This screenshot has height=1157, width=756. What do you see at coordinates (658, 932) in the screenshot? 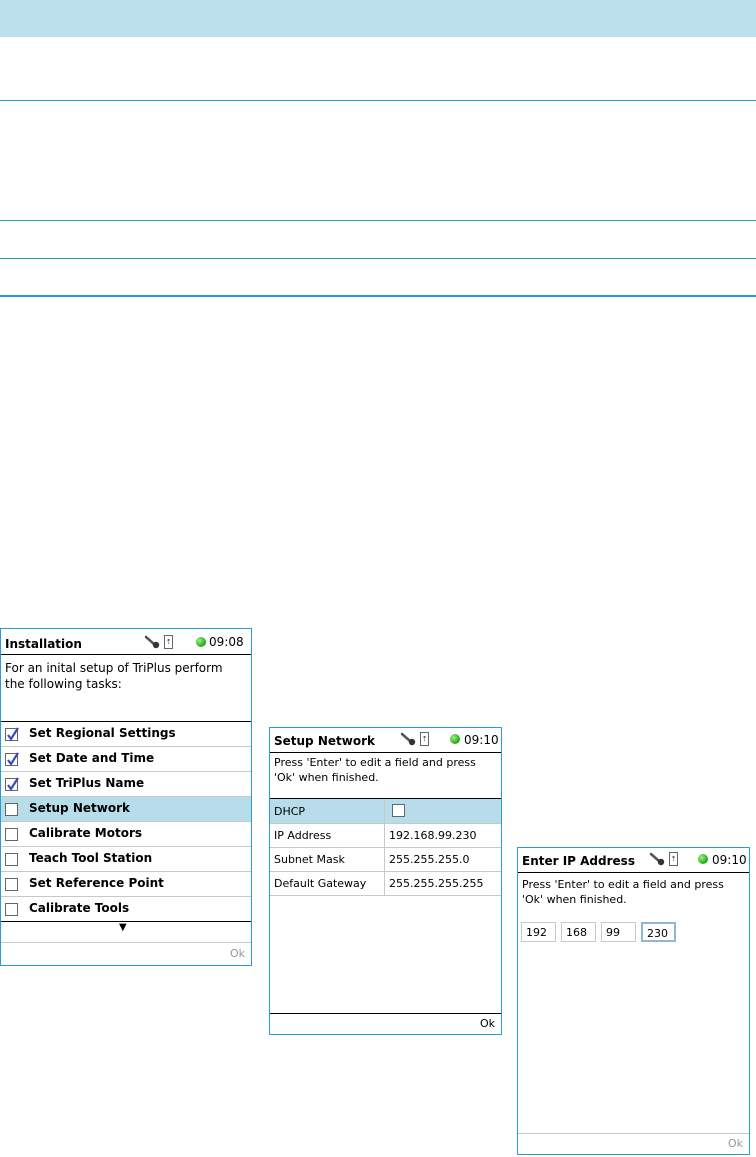
I see `ip-octet-4-field: 230` at bounding box center [658, 932].